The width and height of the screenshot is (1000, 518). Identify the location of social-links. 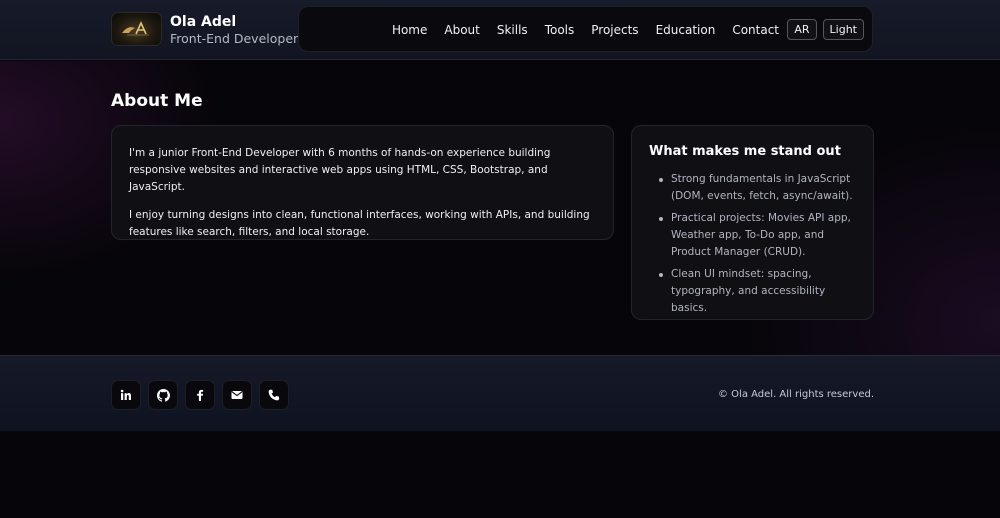
(203, 395).